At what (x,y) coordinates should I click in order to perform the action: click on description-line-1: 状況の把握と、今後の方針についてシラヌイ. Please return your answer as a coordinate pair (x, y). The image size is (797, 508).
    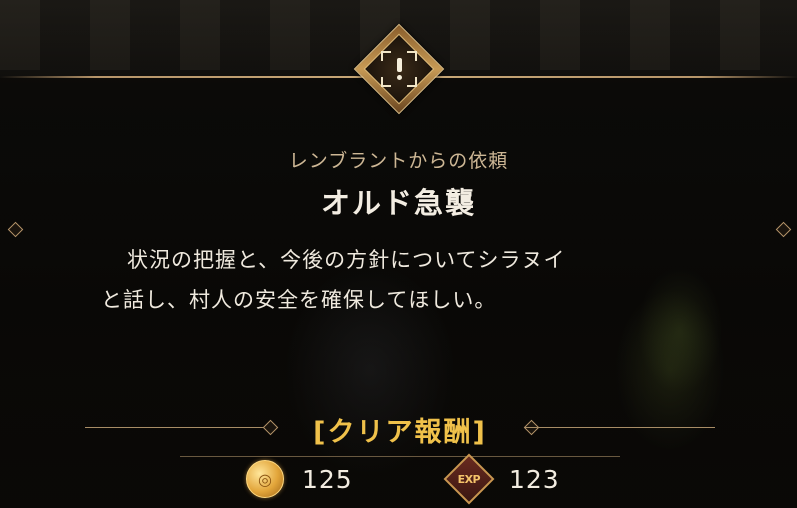
    Looking at the image, I should click on (346, 260).